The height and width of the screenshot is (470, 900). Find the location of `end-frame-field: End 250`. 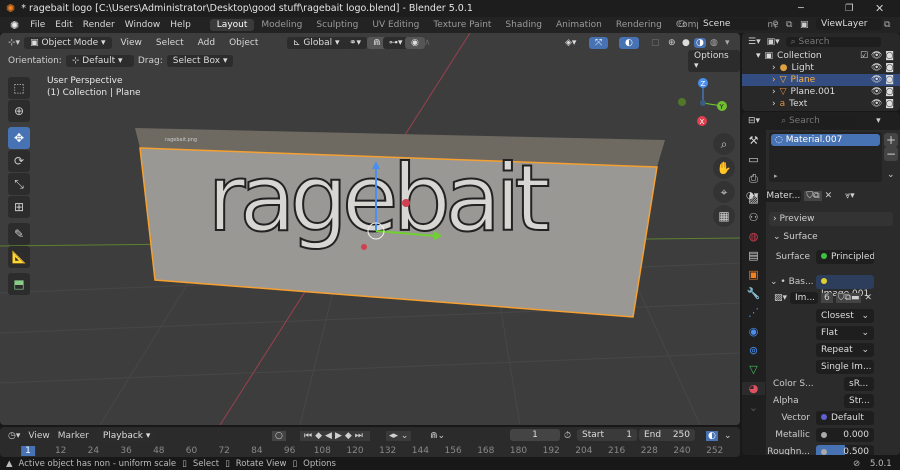

end-frame-field: End 250 is located at coordinates (667, 435).